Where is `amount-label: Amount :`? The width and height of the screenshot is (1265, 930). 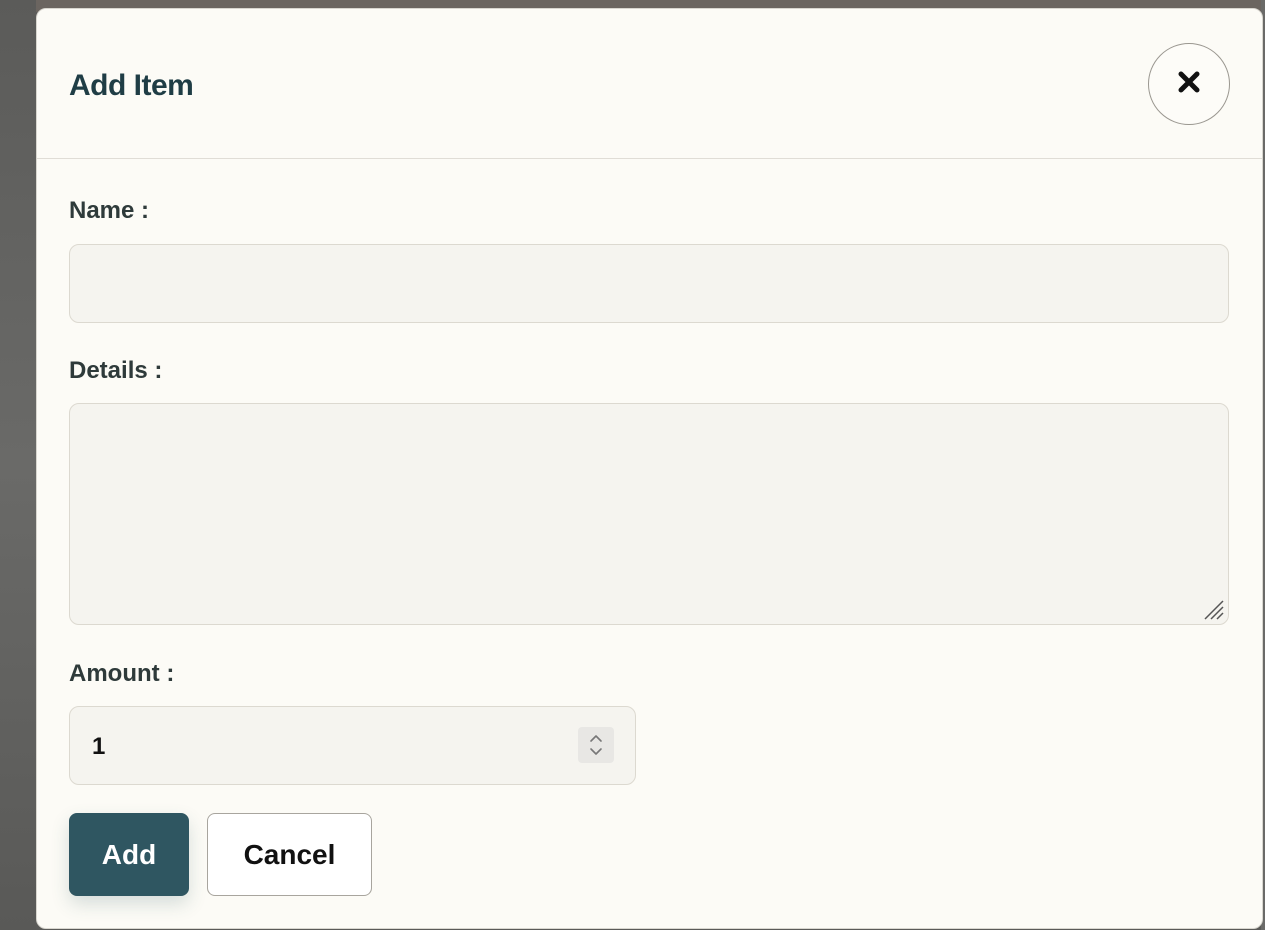
amount-label: Amount : is located at coordinates (122, 673).